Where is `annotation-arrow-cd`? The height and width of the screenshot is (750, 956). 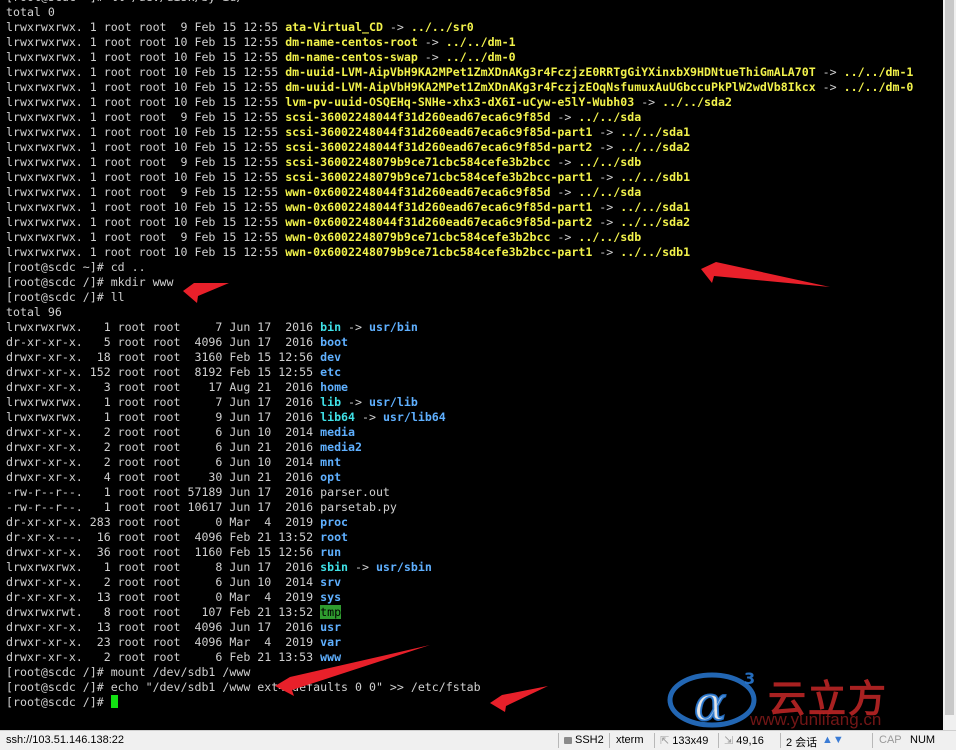
annotation-arrow-cd is located at coordinates (206, 293).